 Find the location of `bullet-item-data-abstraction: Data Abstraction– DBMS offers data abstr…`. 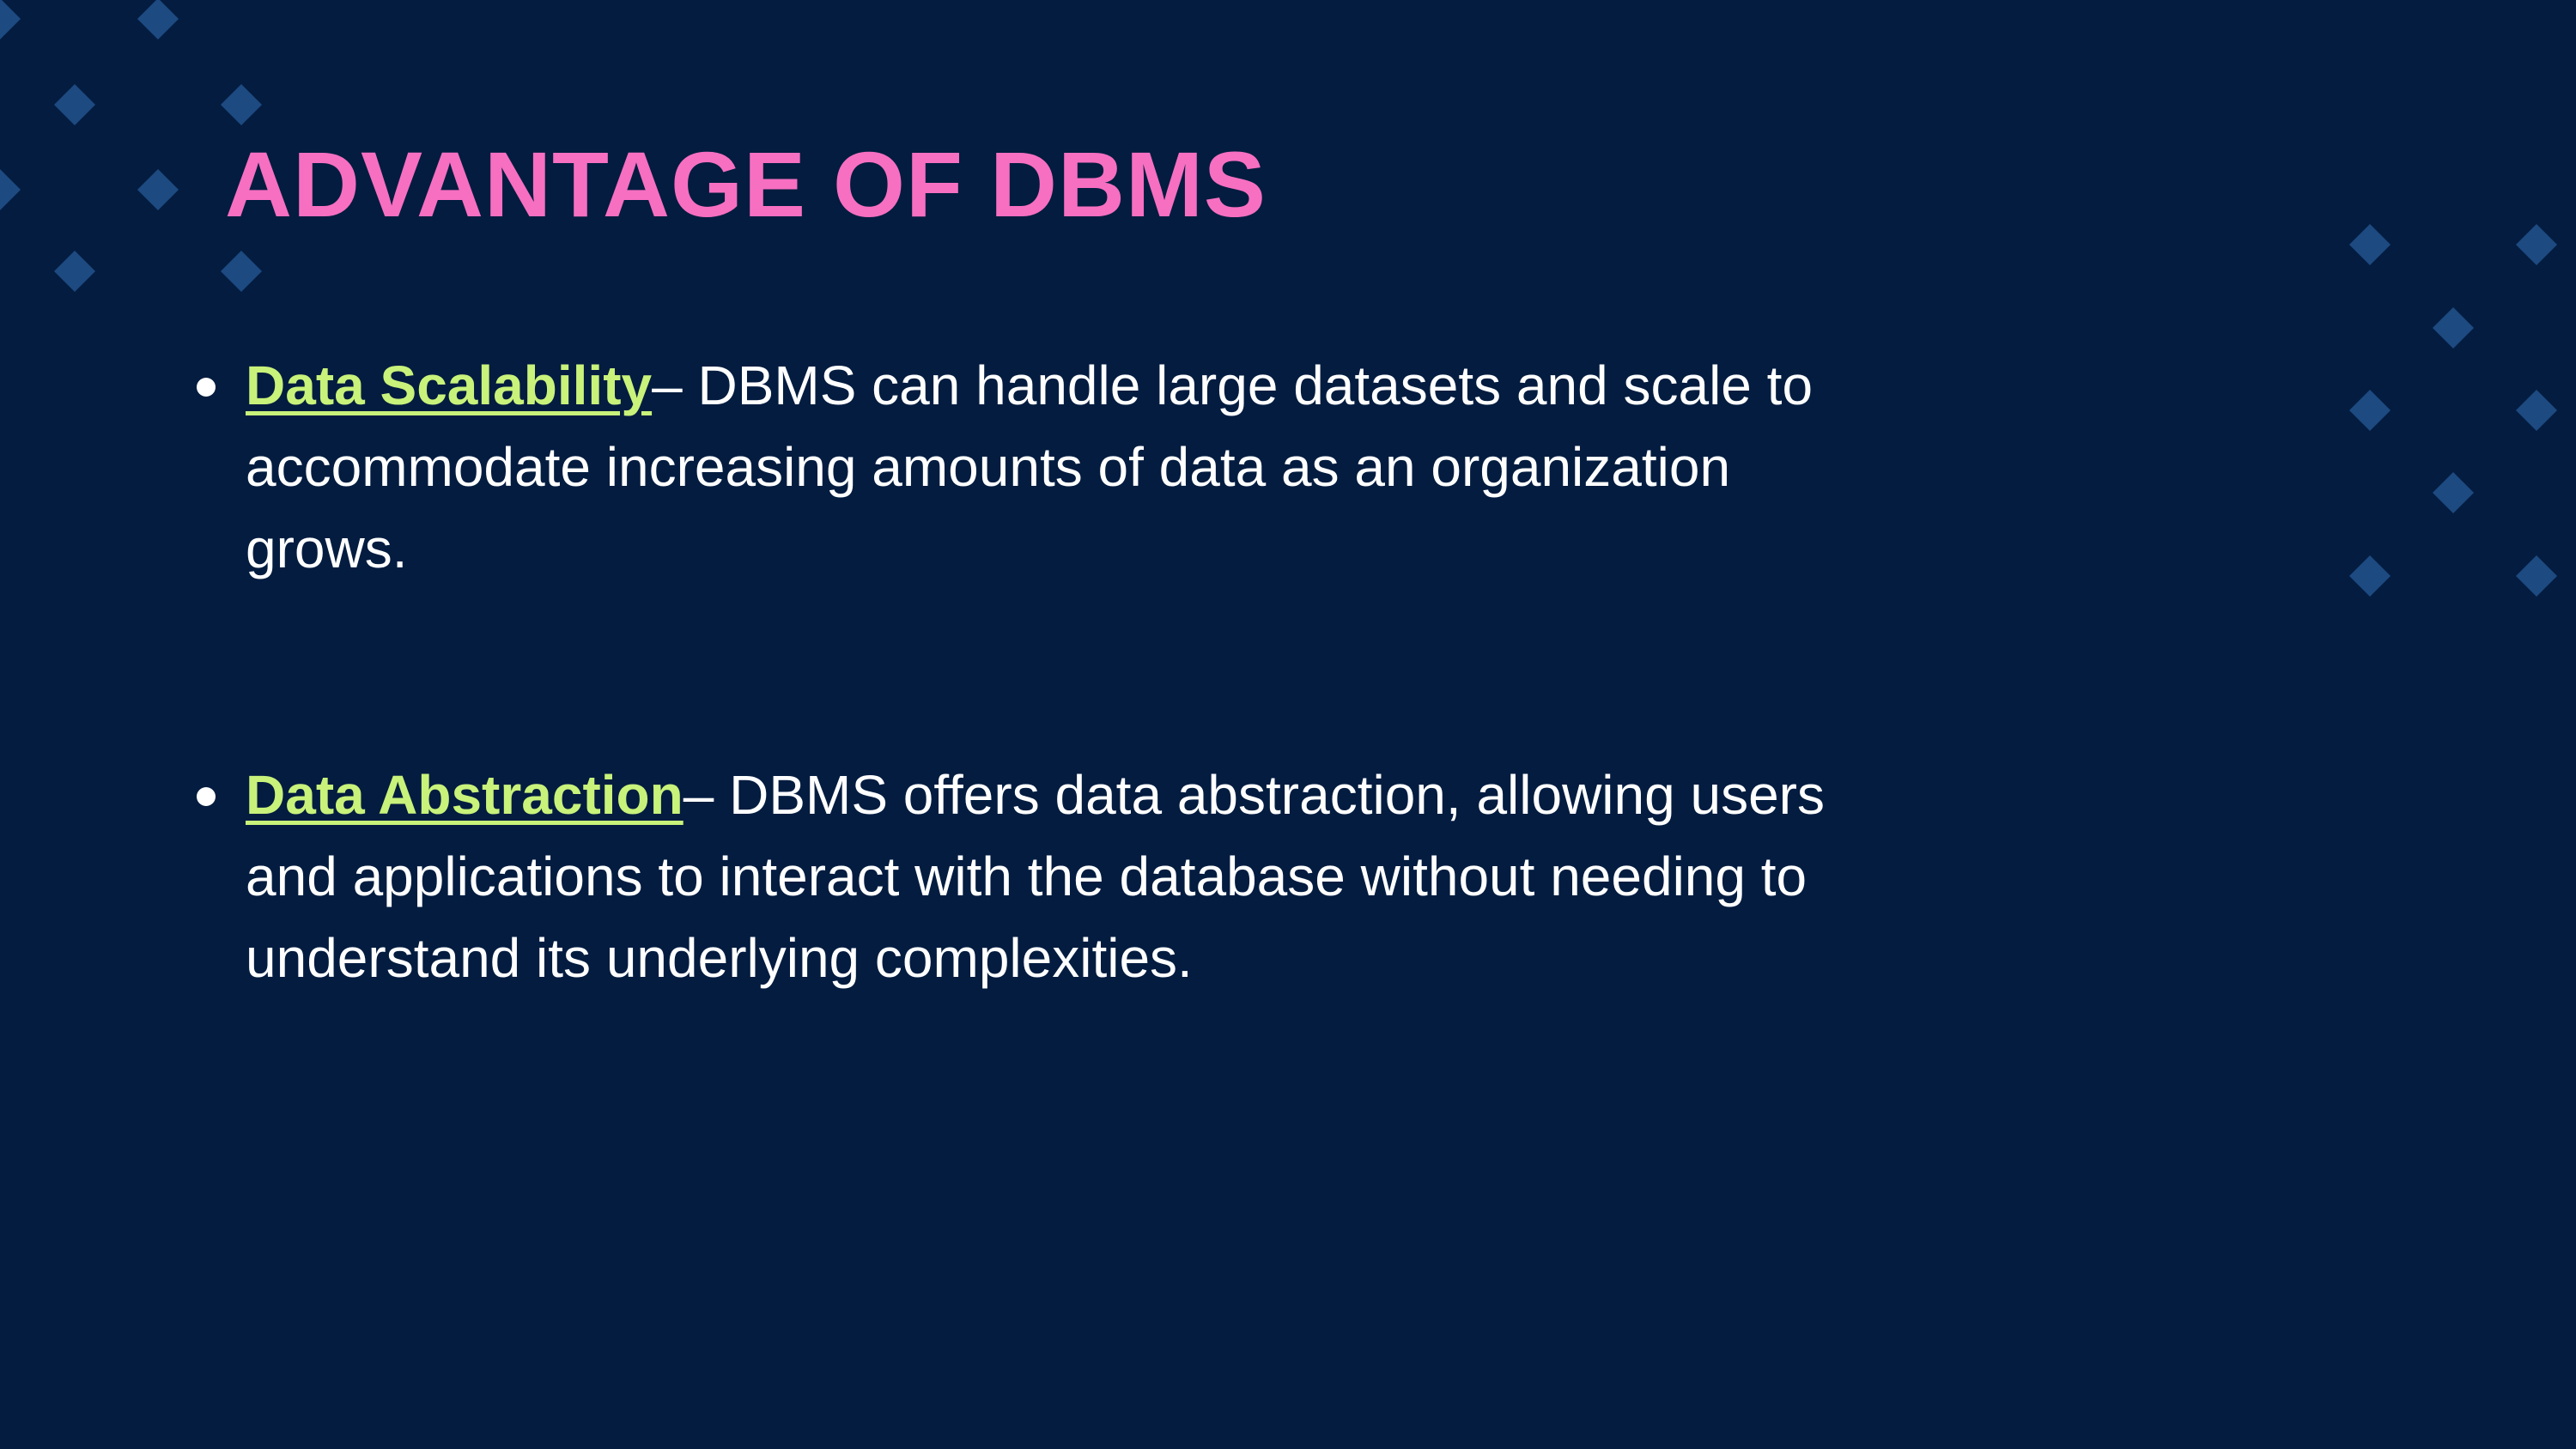

bullet-item-data-abstraction: Data Abstraction– DBMS offers data abstr… is located at coordinates (1028, 877).